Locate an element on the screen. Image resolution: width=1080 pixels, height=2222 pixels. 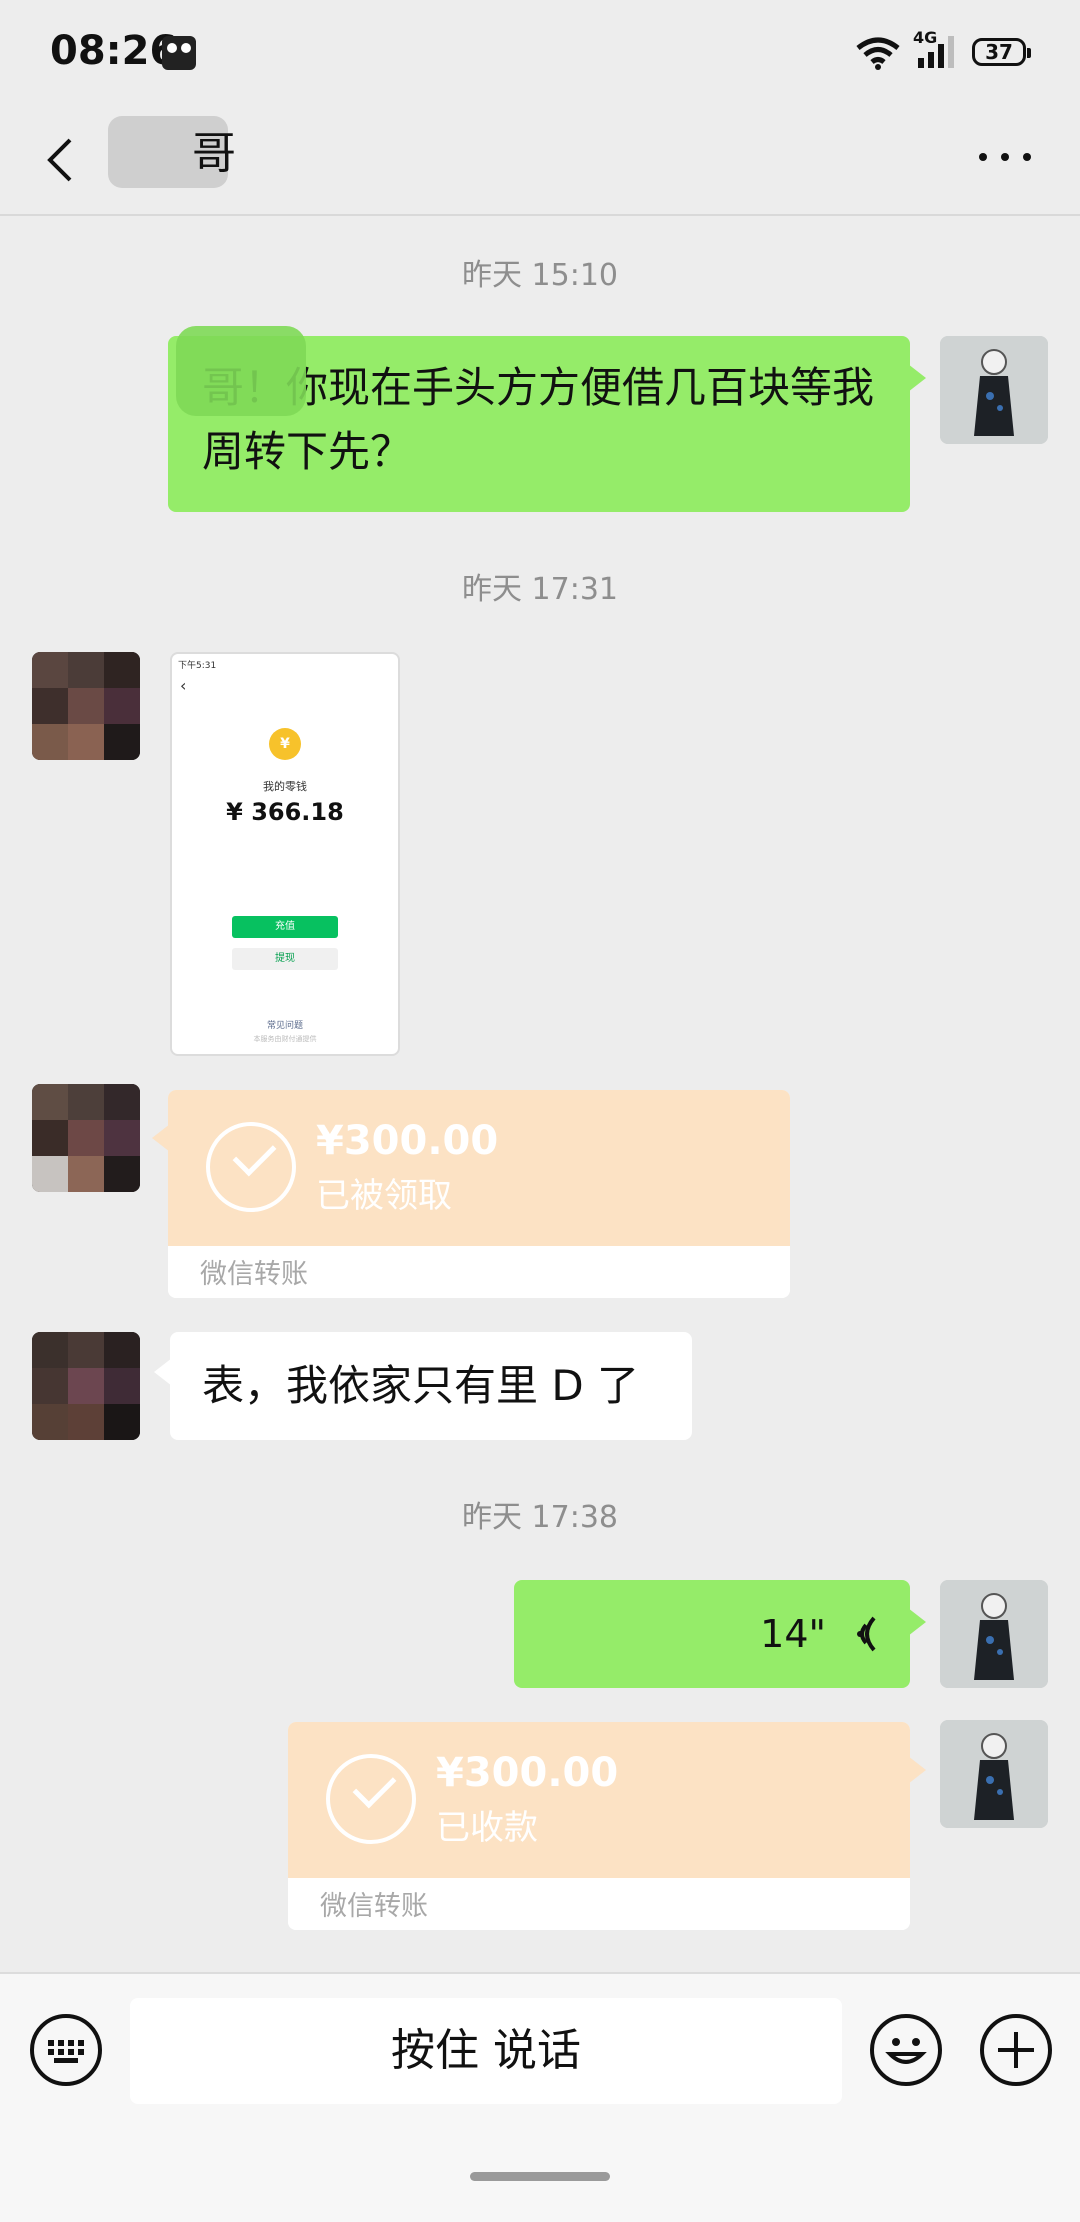
screenshot-back-icon: ‹ is located at coordinates (183, 685).